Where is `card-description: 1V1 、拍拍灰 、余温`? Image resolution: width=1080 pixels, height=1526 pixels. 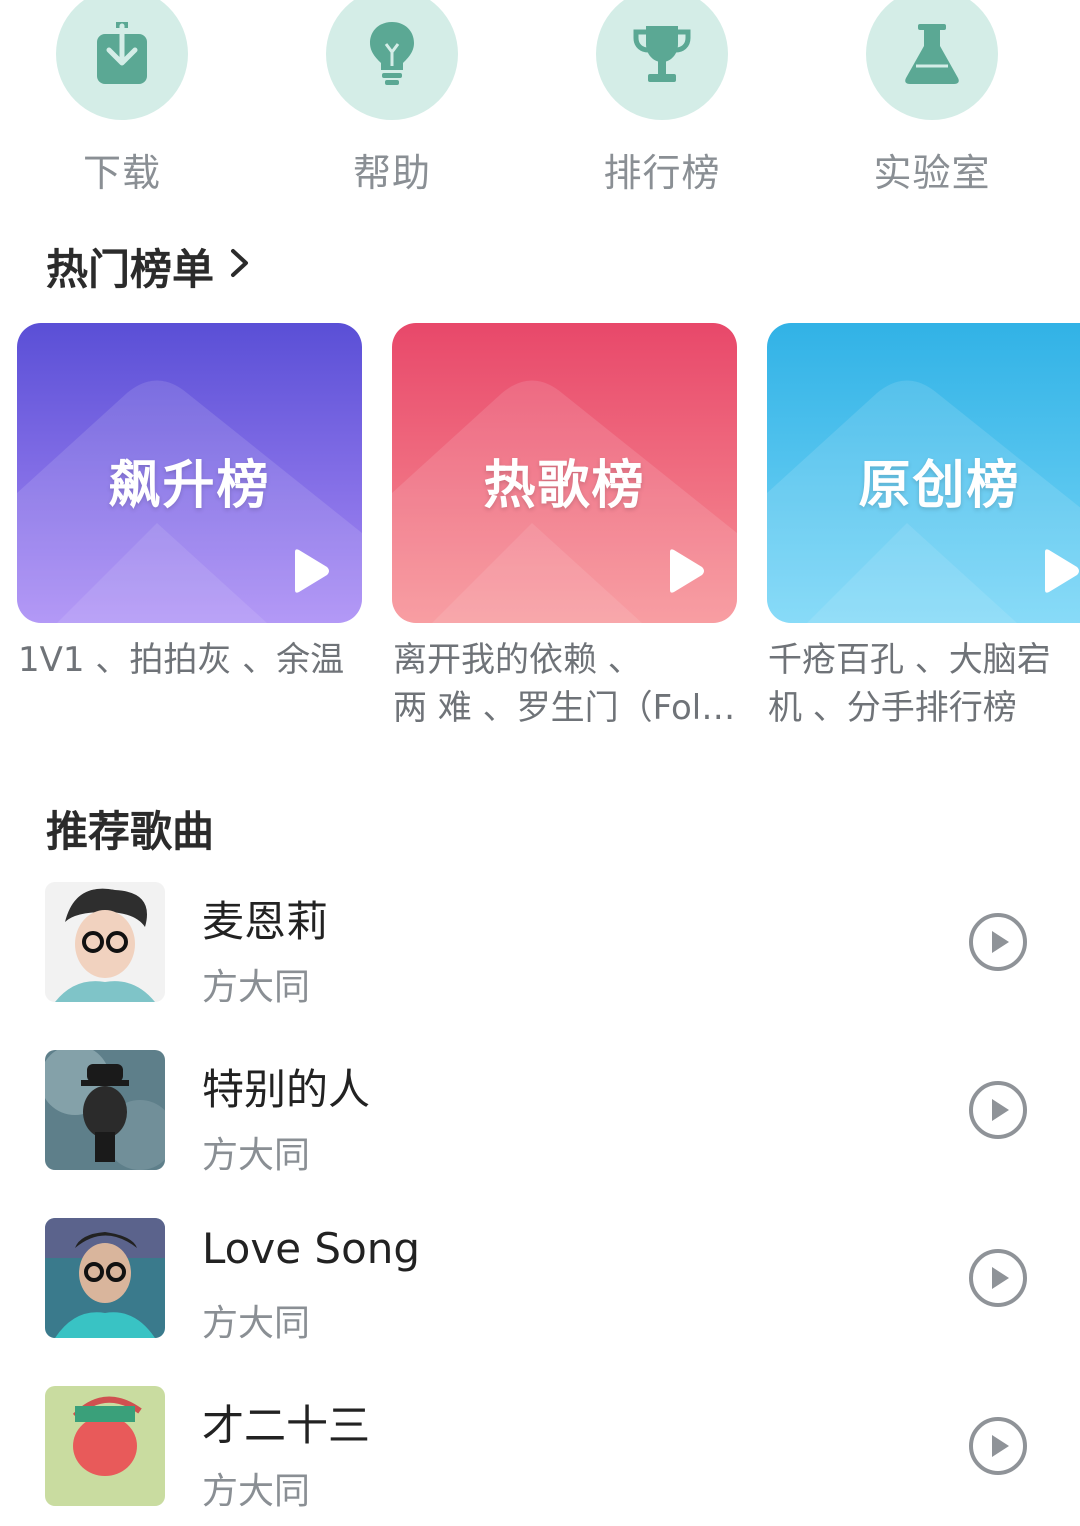
card-description: 1V1 、拍拍灰 、余温 is located at coordinates (193, 660).